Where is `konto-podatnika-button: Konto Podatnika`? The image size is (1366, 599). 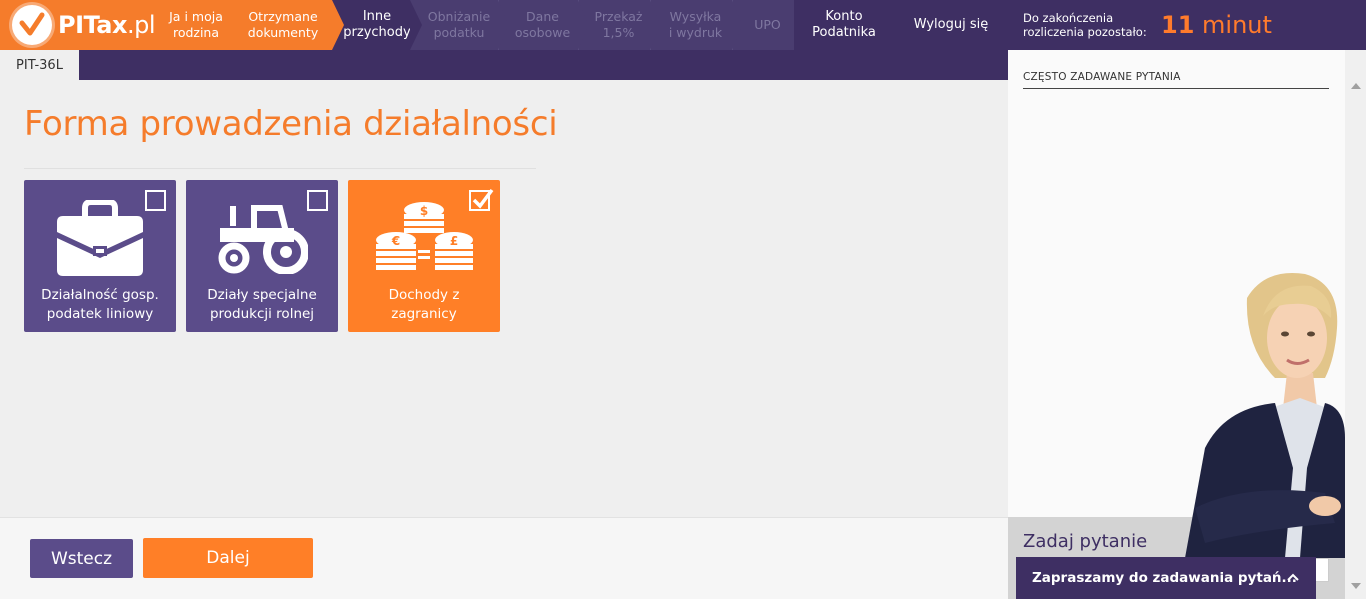
konto-podatnika-button: Konto Podatnika is located at coordinates (844, 25).